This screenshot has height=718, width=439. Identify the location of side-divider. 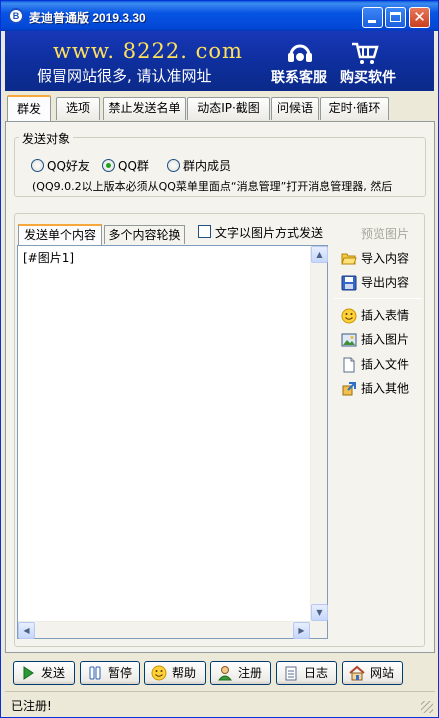
(378, 298).